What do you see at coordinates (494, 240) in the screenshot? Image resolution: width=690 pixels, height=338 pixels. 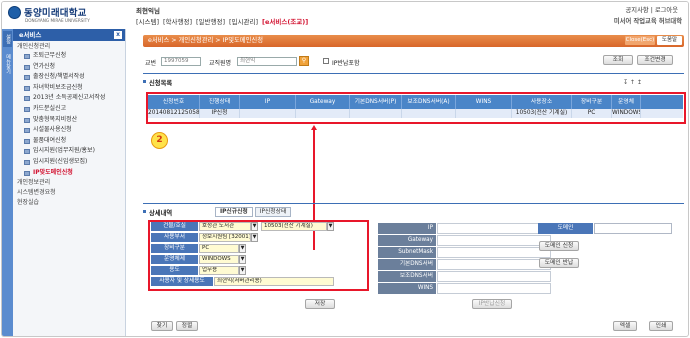 I see `gateway-value` at bounding box center [494, 240].